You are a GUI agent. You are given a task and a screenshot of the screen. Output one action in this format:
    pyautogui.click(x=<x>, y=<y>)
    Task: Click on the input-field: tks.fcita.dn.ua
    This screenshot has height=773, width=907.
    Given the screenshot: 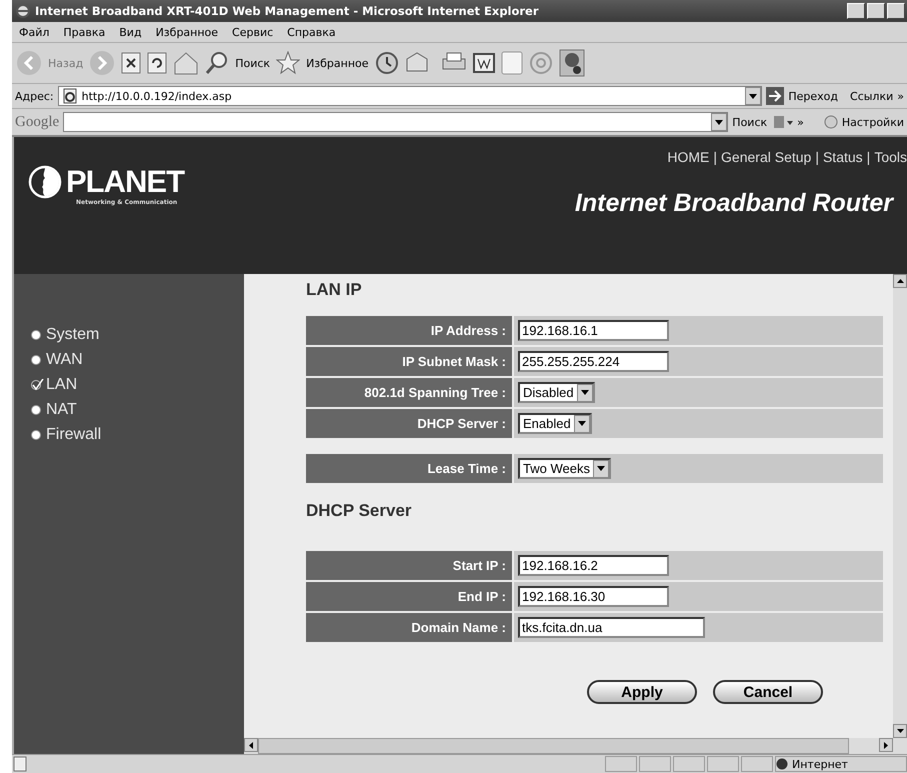 What is the action you would take?
    pyautogui.click(x=611, y=627)
    